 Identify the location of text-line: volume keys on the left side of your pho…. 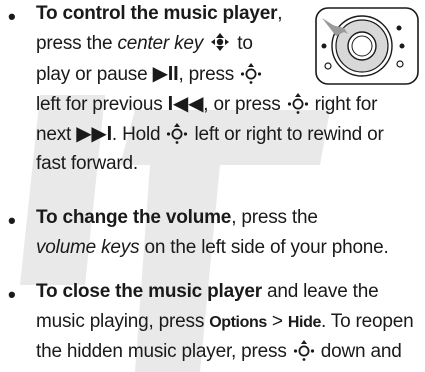
(212, 248).